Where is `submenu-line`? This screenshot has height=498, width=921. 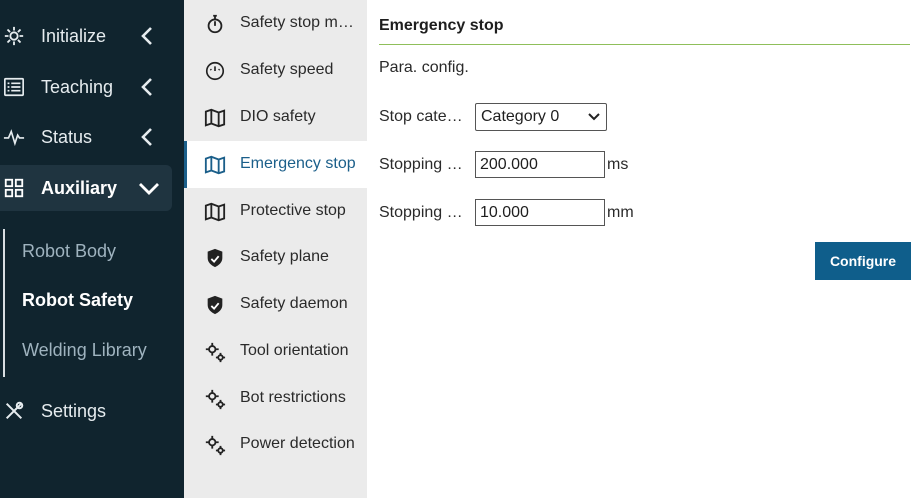
submenu-line is located at coordinates (4, 303).